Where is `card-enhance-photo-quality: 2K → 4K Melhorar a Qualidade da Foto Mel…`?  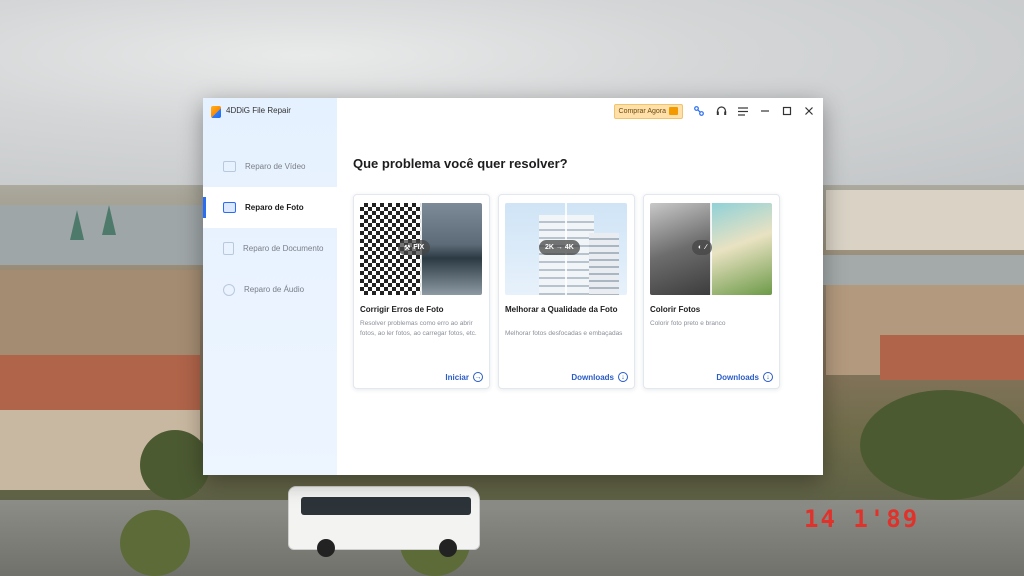
card-enhance-photo-quality: 2K → 4K Melhorar a Qualidade da Foto Mel… is located at coordinates (566, 291).